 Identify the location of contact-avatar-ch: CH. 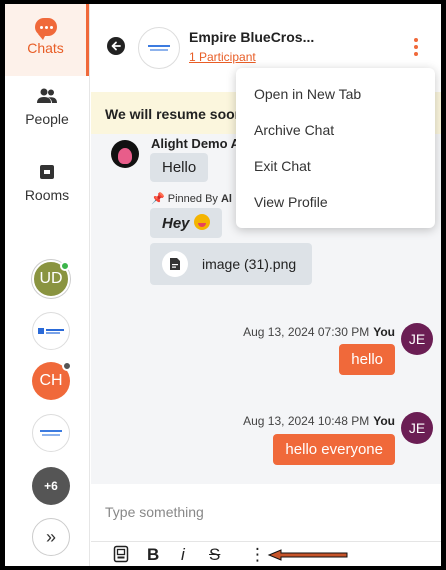
(52, 380).